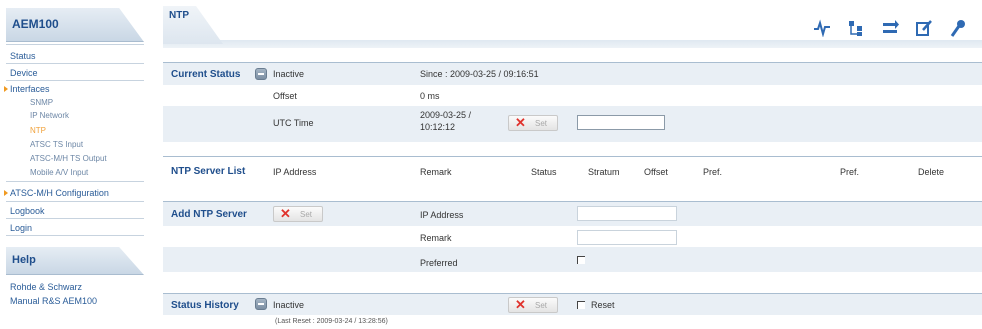 This screenshot has height=329, width=982. What do you see at coordinates (446, 115) in the screenshot?
I see `utc-time-value-date: 2009-03-25 /` at bounding box center [446, 115].